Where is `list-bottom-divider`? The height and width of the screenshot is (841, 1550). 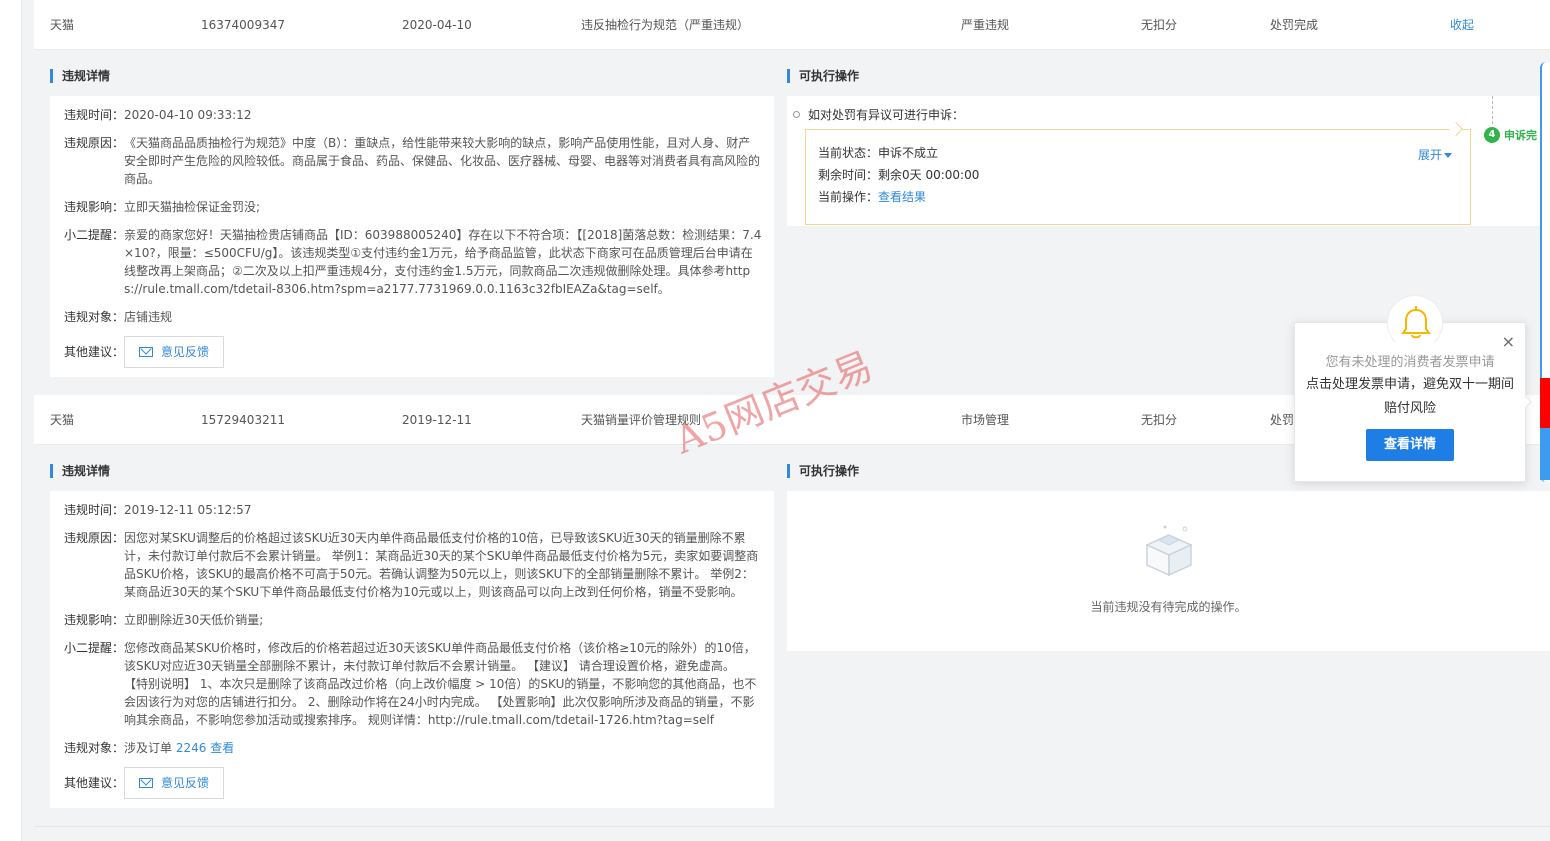
list-bottom-divider is located at coordinates (792, 826).